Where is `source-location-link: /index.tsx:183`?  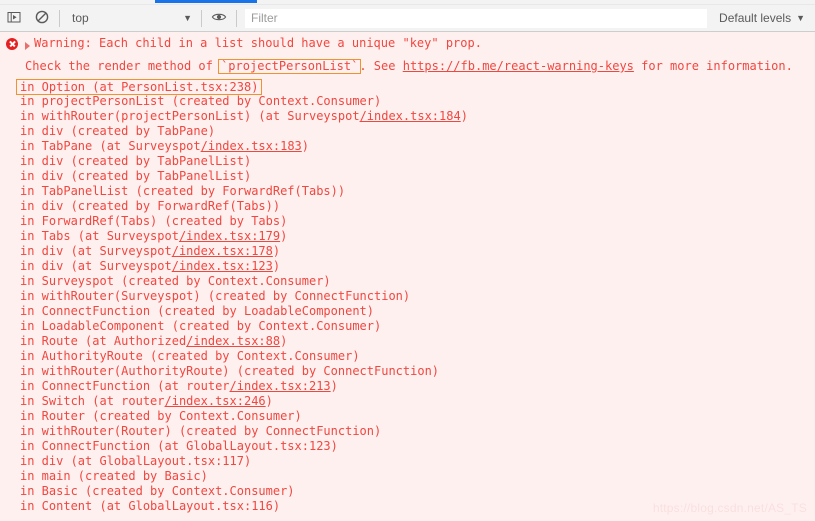 source-location-link: /index.tsx:183 is located at coordinates (251, 146).